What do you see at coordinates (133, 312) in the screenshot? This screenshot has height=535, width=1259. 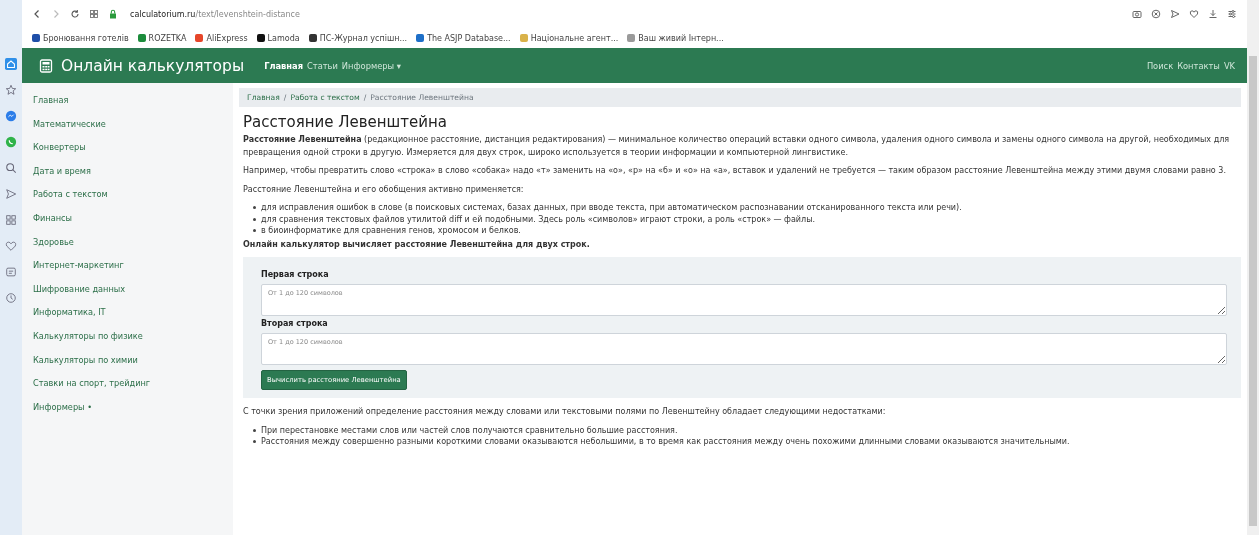 I see `sidebar-link: Информатика, IT` at bounding box center [133, 312].